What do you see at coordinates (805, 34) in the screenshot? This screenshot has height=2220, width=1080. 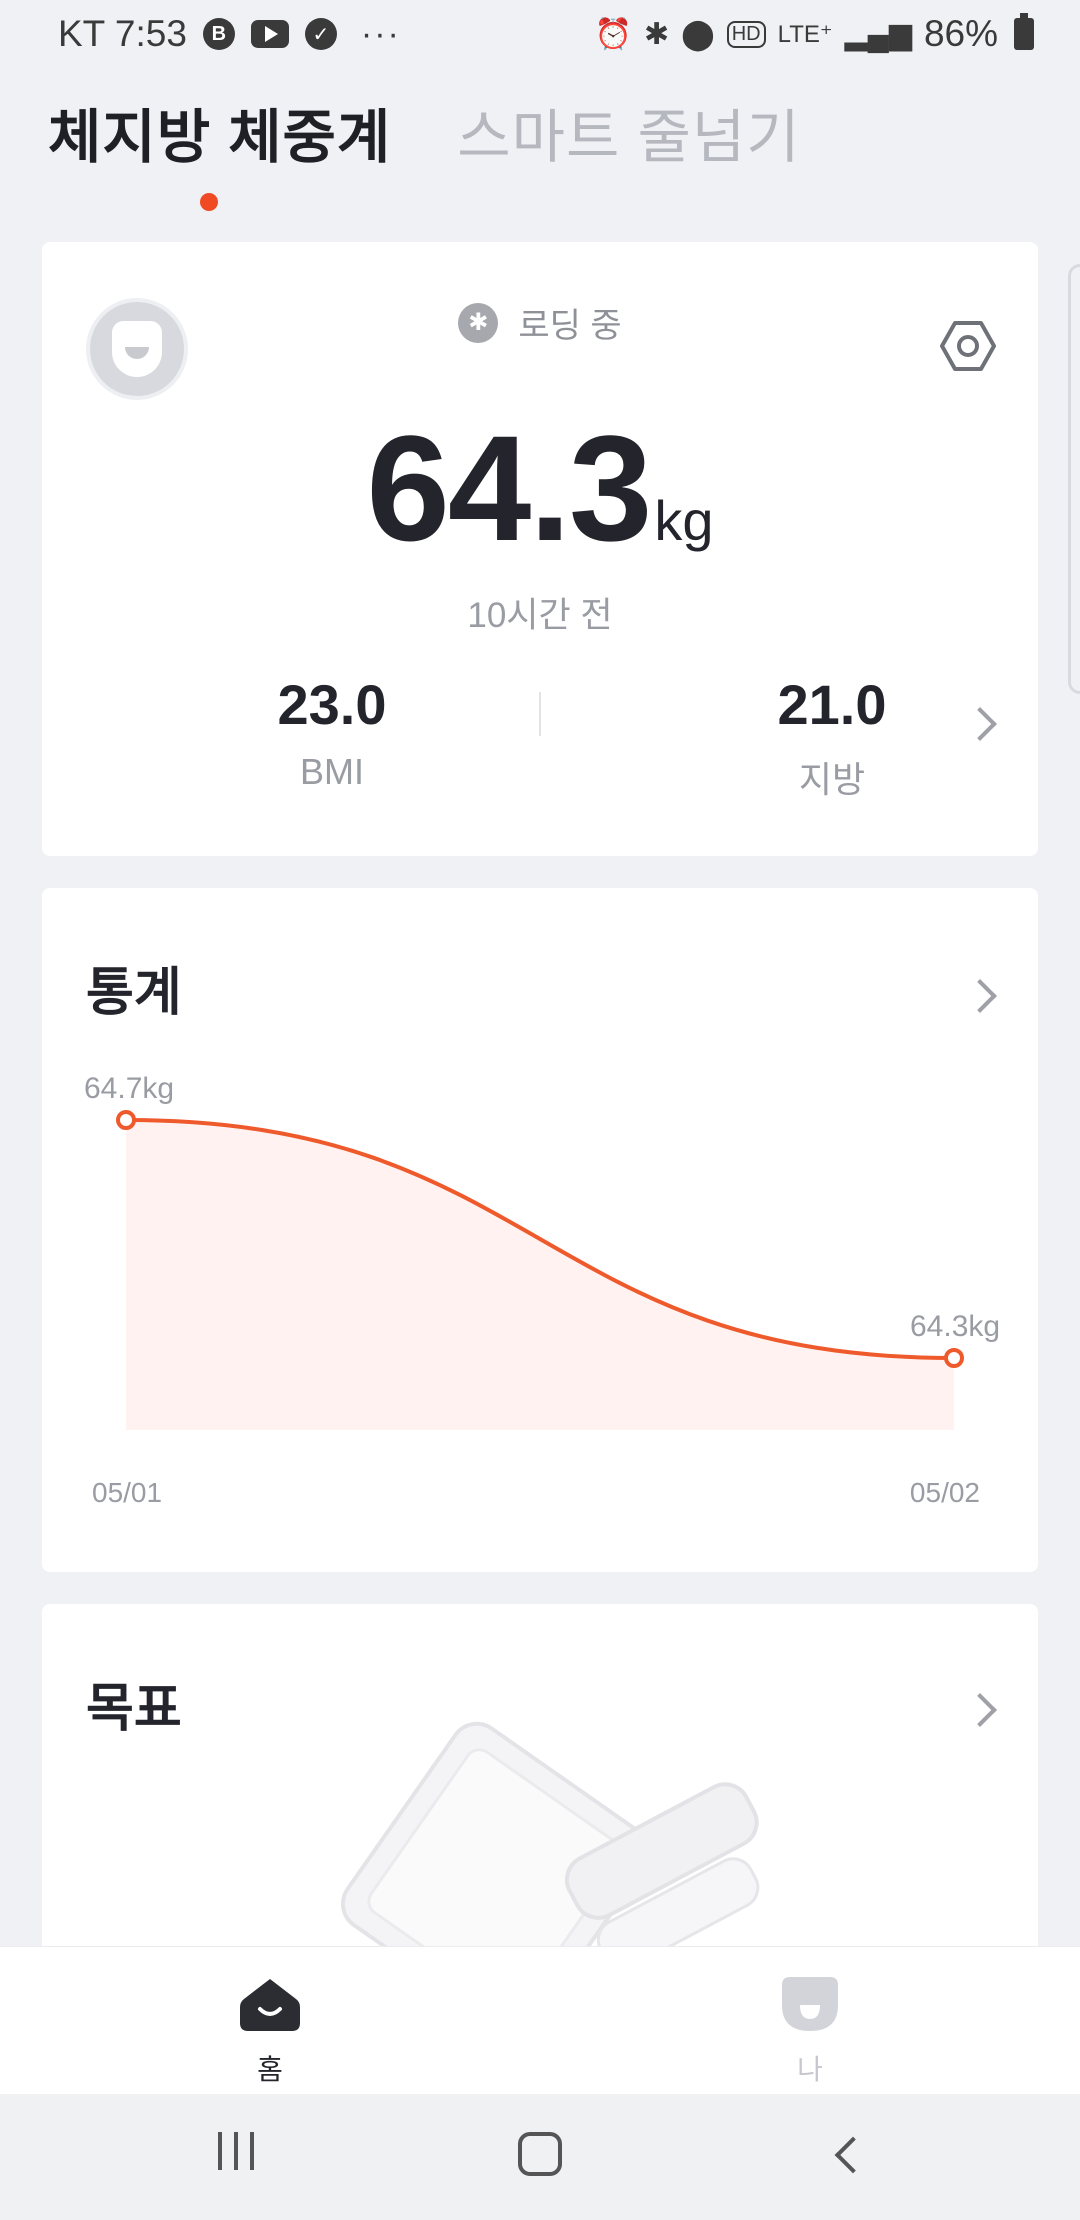 I see `lte-icon: LTE⁺` at bounding box center [805, 34].